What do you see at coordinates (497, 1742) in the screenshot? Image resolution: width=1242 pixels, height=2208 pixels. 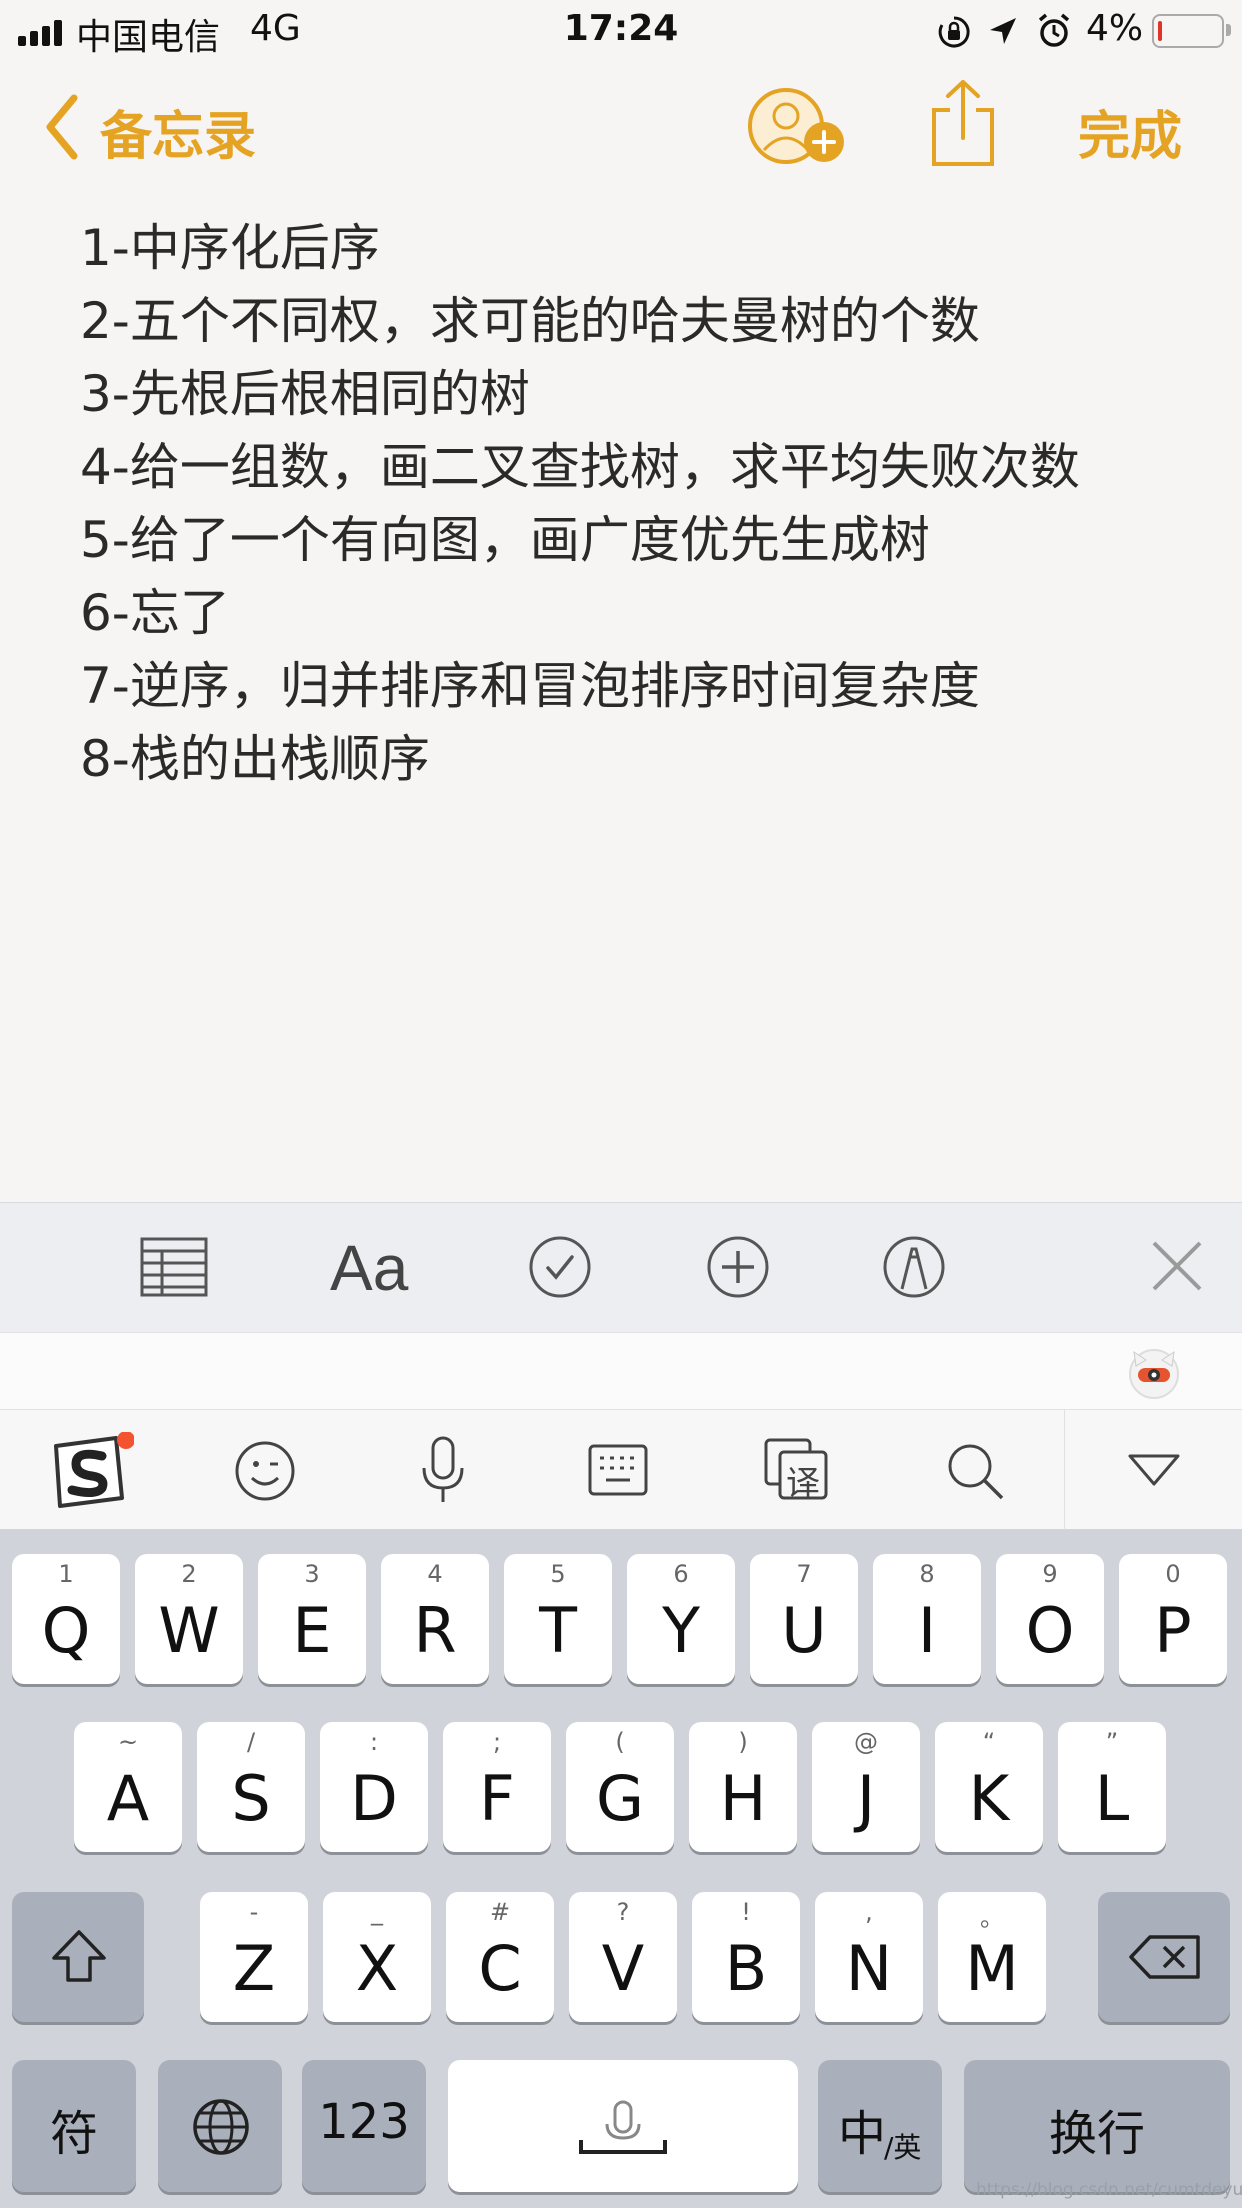 I see `key-secondary-label: ;` at bounding box center [497, 1742].